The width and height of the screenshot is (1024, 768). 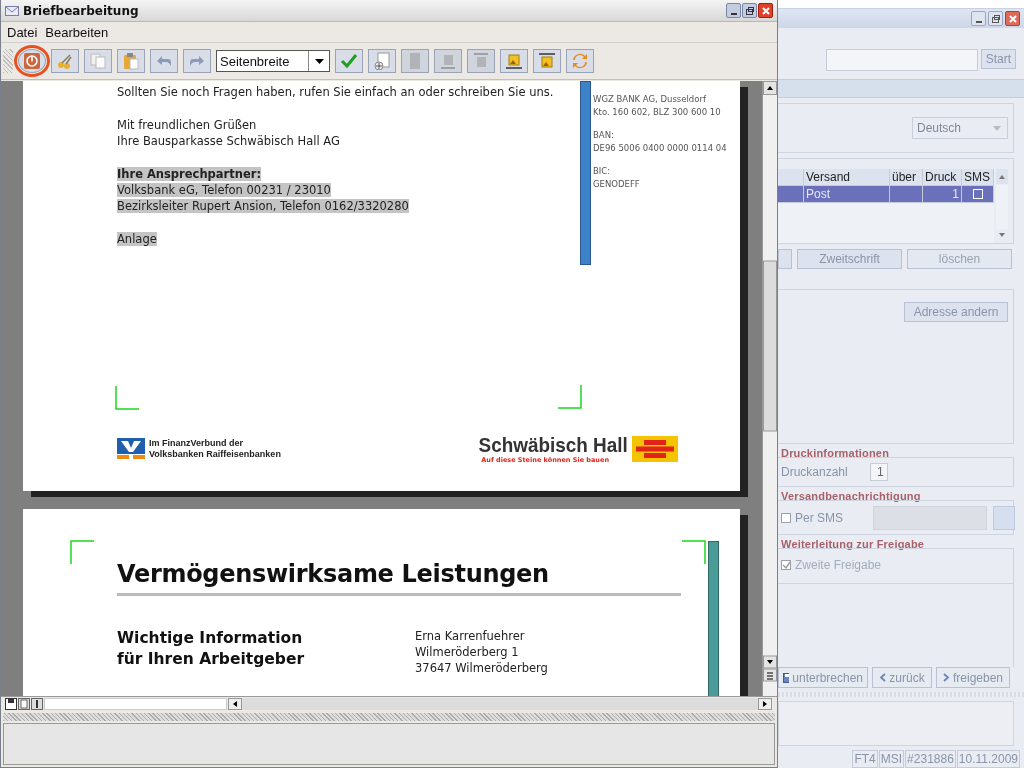 What do you see at coordinates (878, 472) in the screenshot?
I see `count-field: 1` at bounding box center [878, 472].